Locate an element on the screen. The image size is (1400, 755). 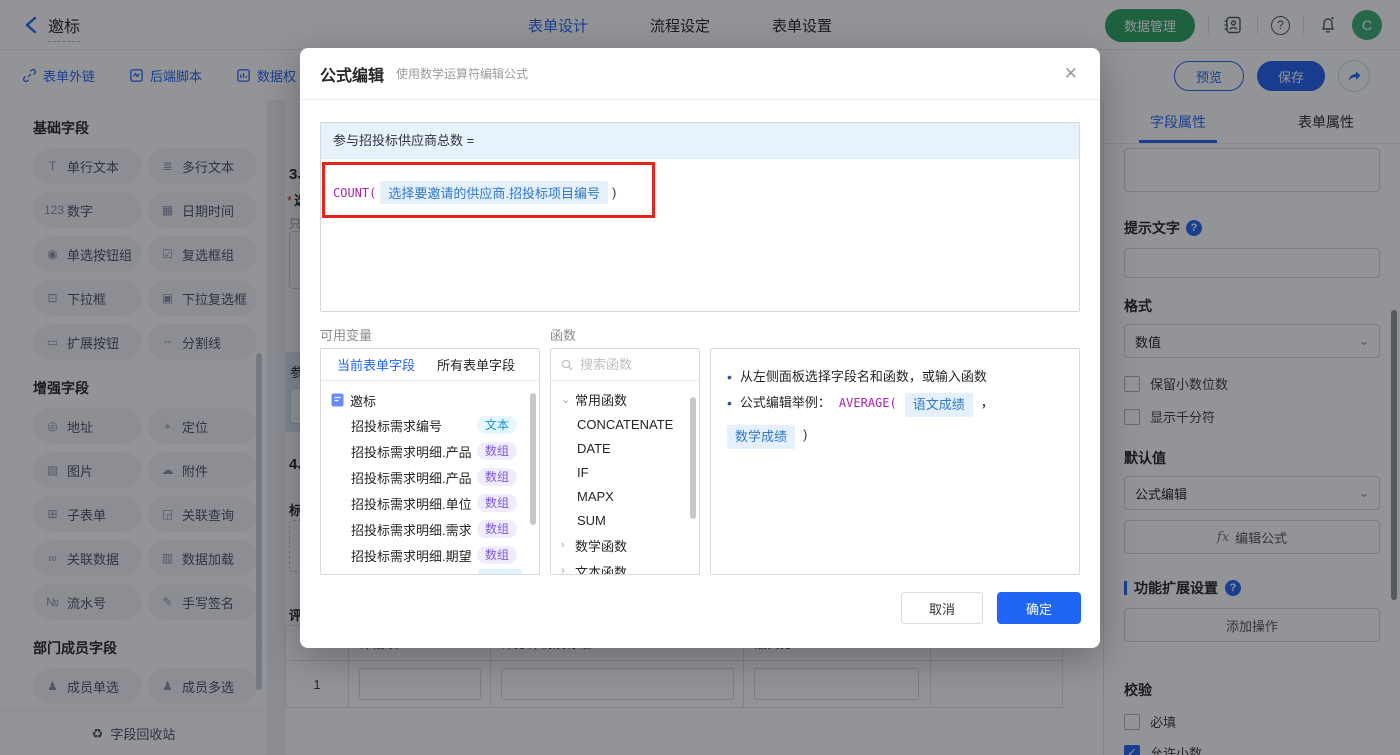
formula-expression: COUNT( 选择要邀请的供应商.招投标项目编号 ) is located at coordinates (474, 192).